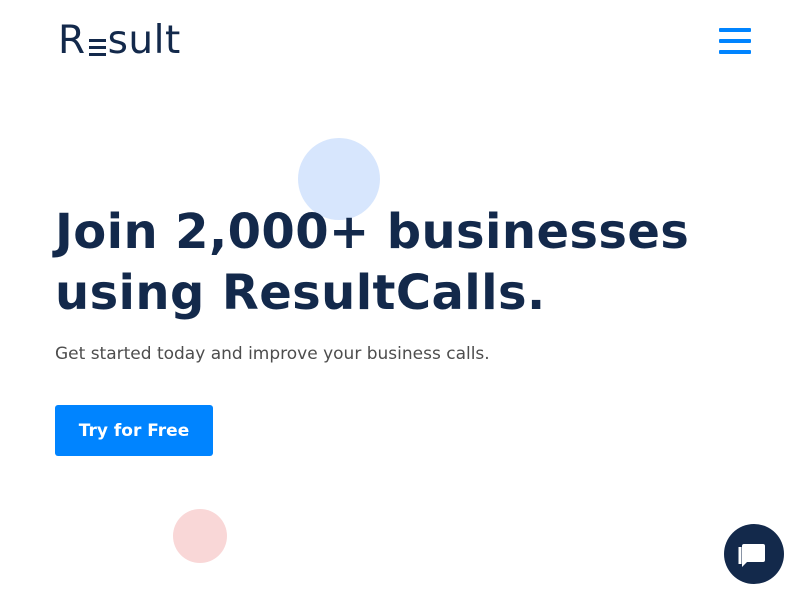 The image size is (800, 600). Describe the element at coordinates (144, 40) in the screenshot. I see `logo-letters-sult: sult` at that location.